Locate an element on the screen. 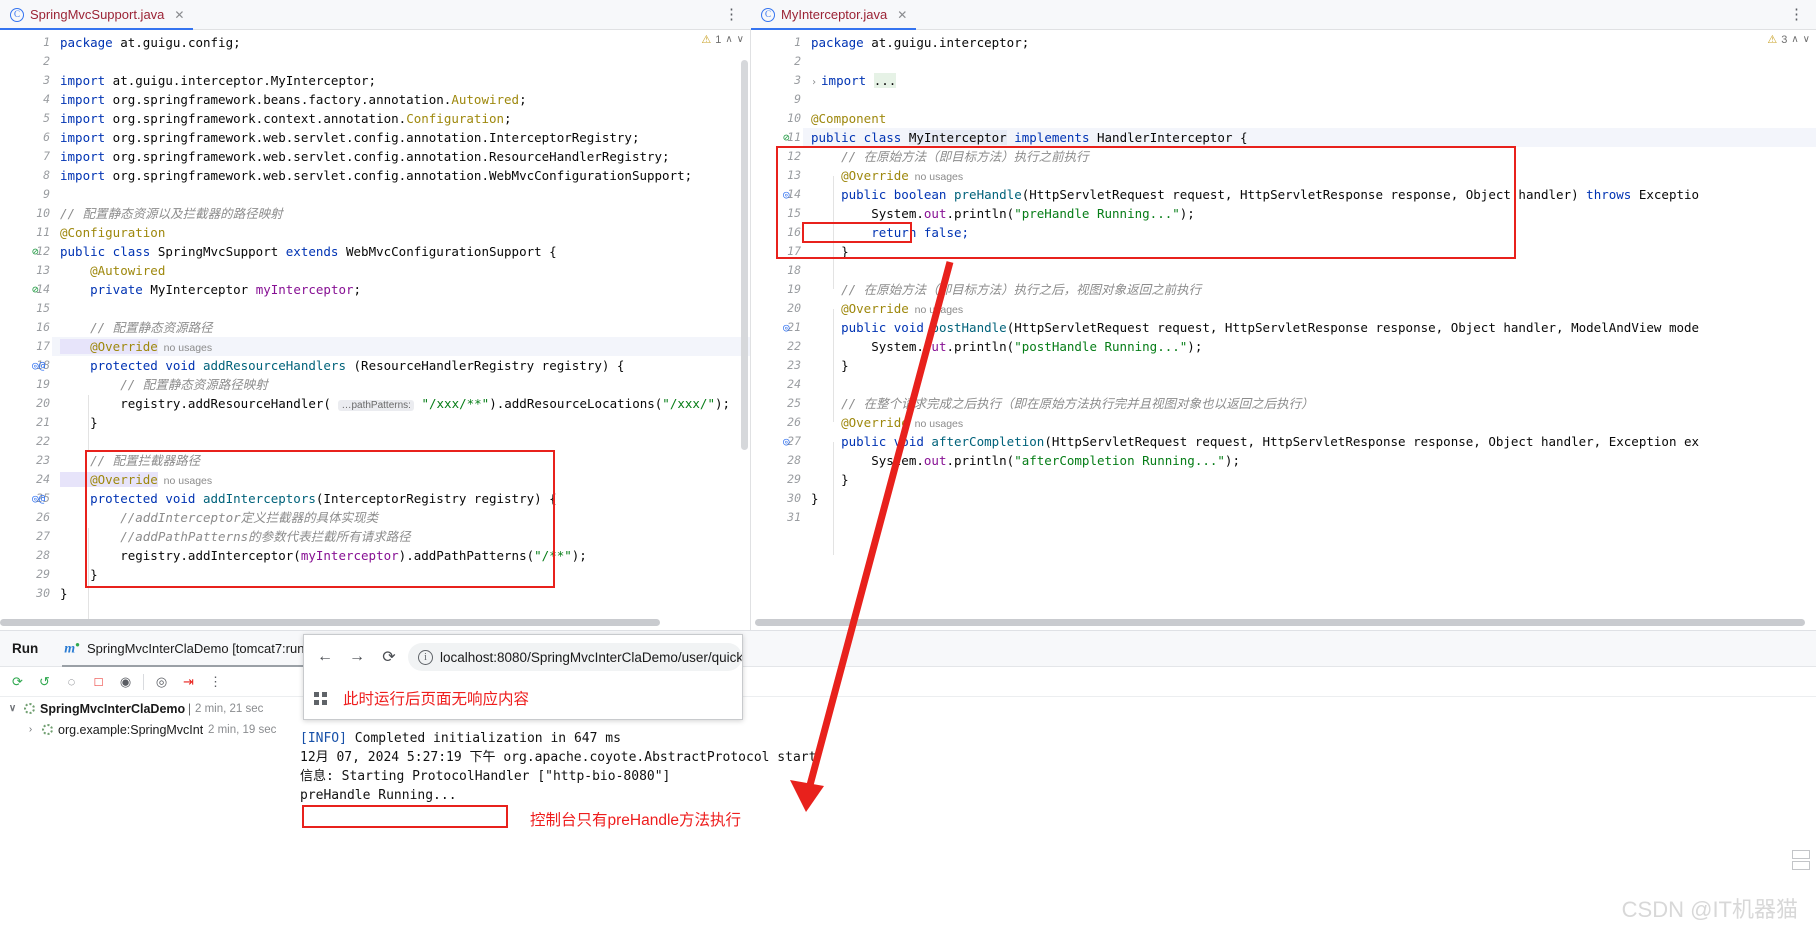  code-line: @Autowired is located at coordinates (112, 270).